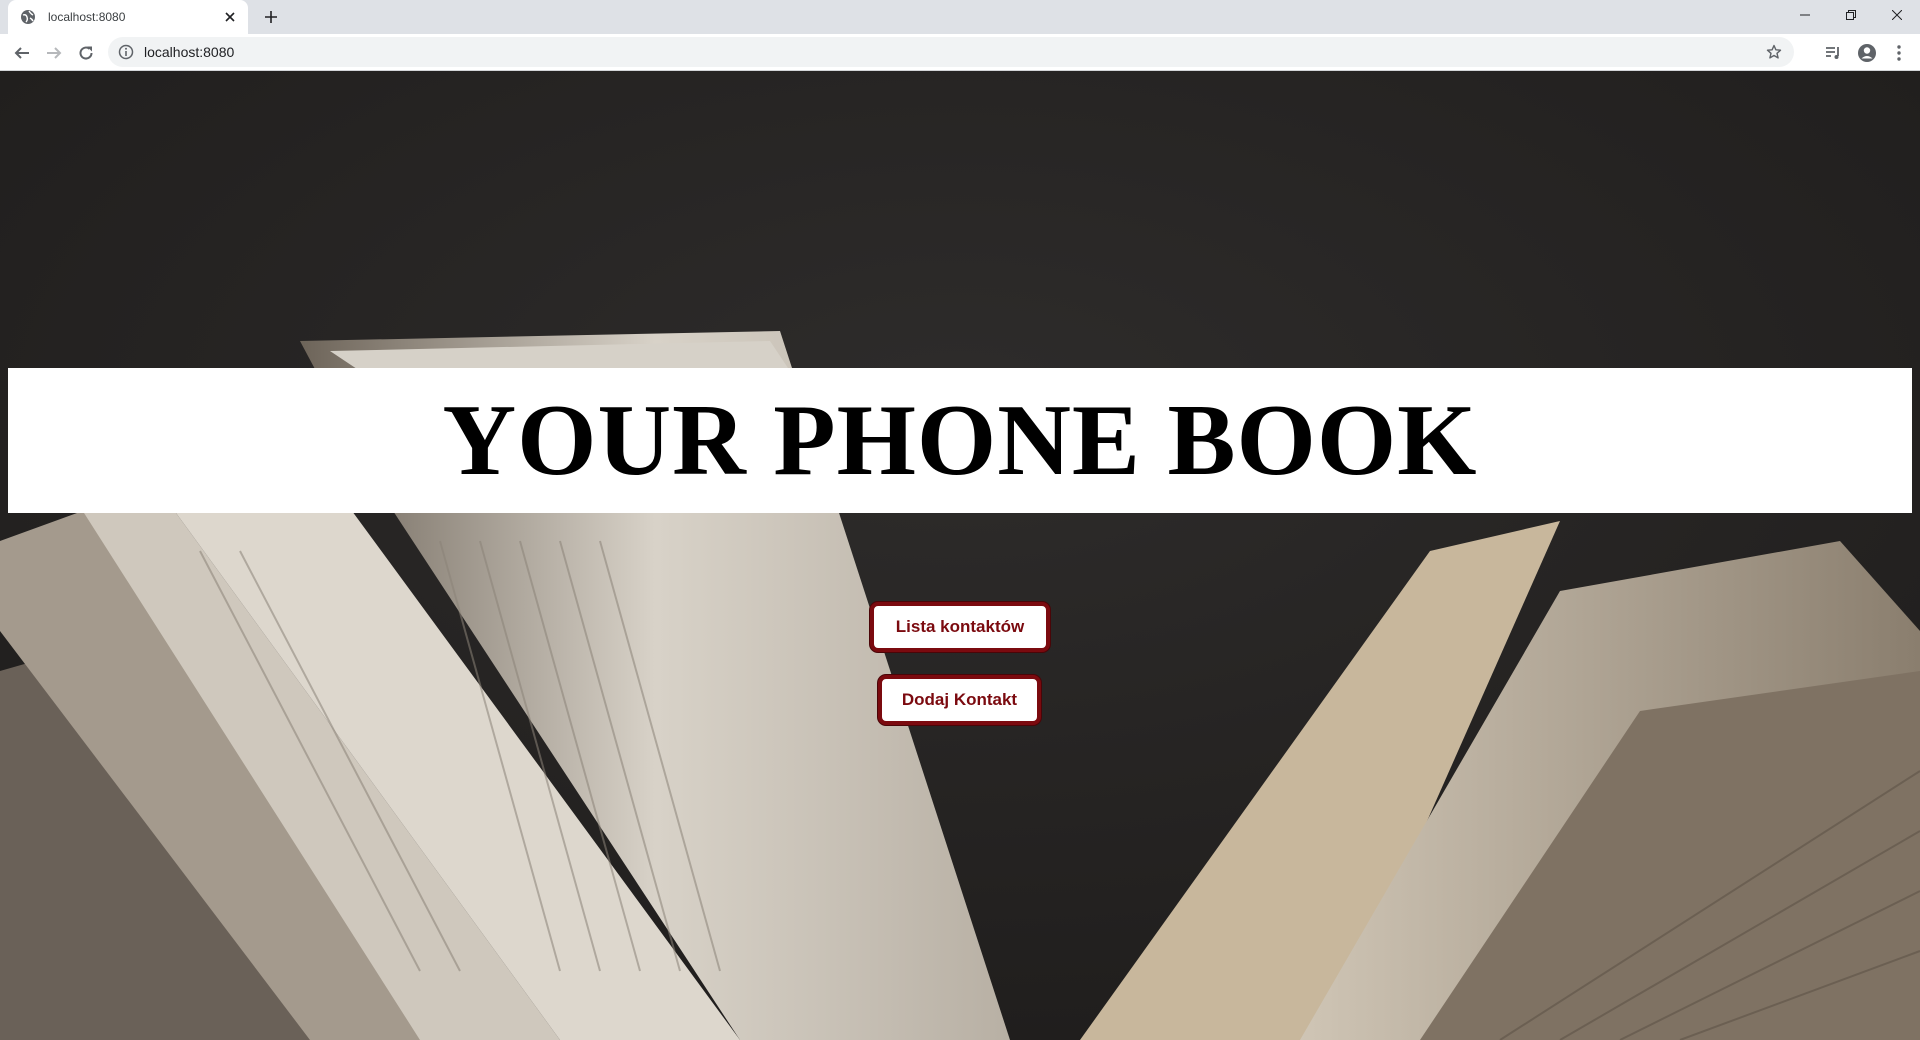 The height and width of the screenshot is (1040, 1920). What do you see at coordinates (1897, 15) in the screenshot?
I see `window-close-icon` at bounding box center [1897, 15].